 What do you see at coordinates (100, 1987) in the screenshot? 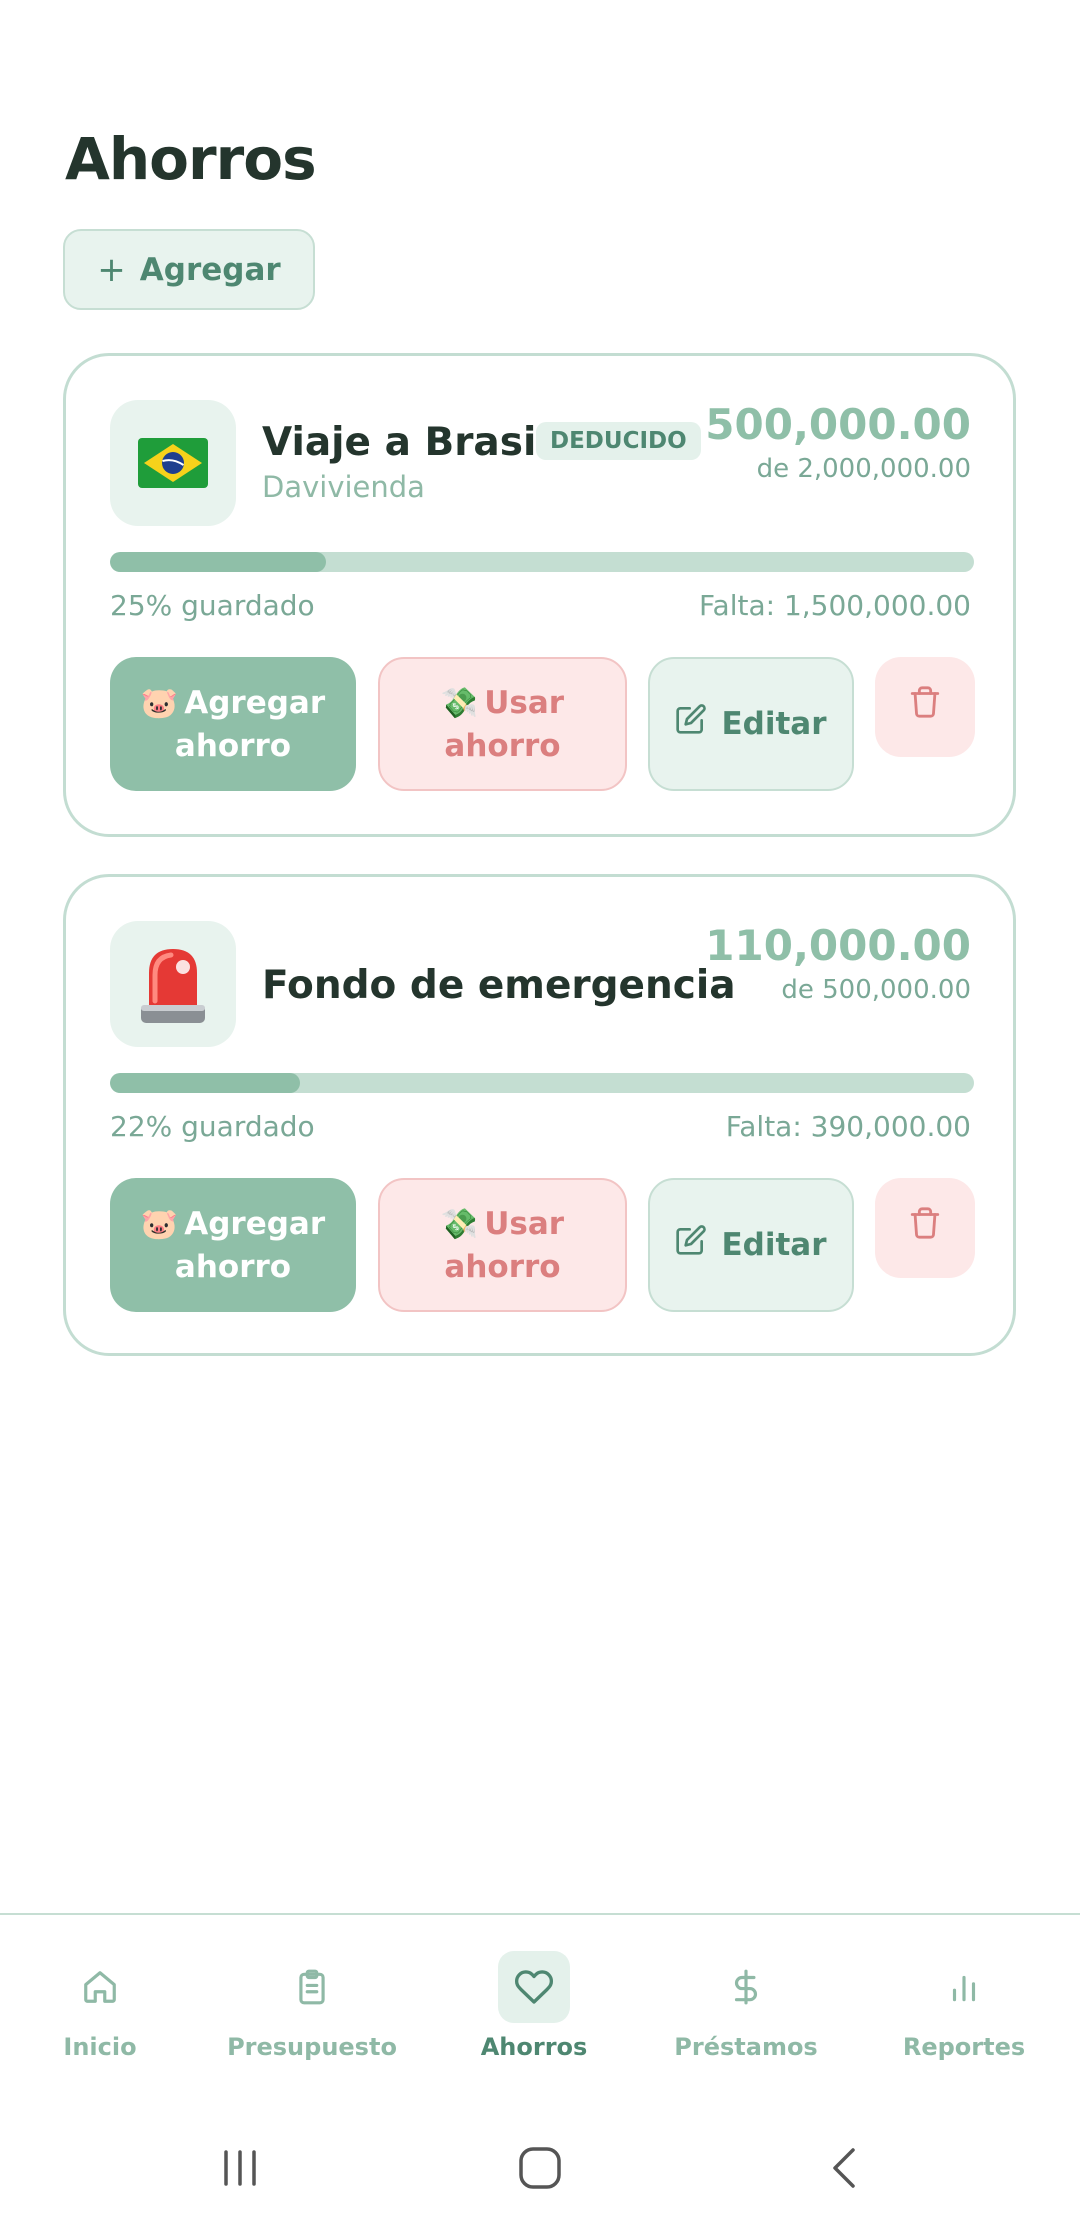
I see `home-icon` at bounding box center [100, 1987].